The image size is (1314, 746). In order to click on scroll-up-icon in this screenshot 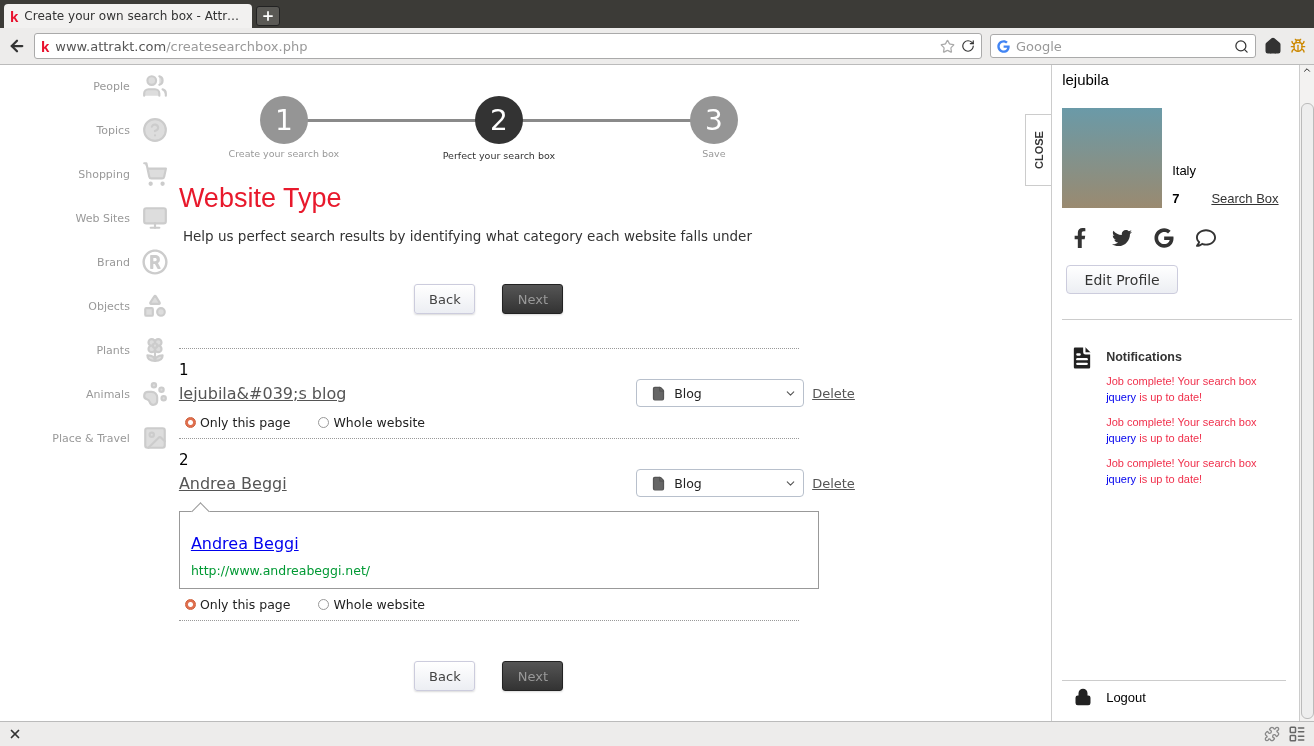, I will do `click(1307, 70)`.